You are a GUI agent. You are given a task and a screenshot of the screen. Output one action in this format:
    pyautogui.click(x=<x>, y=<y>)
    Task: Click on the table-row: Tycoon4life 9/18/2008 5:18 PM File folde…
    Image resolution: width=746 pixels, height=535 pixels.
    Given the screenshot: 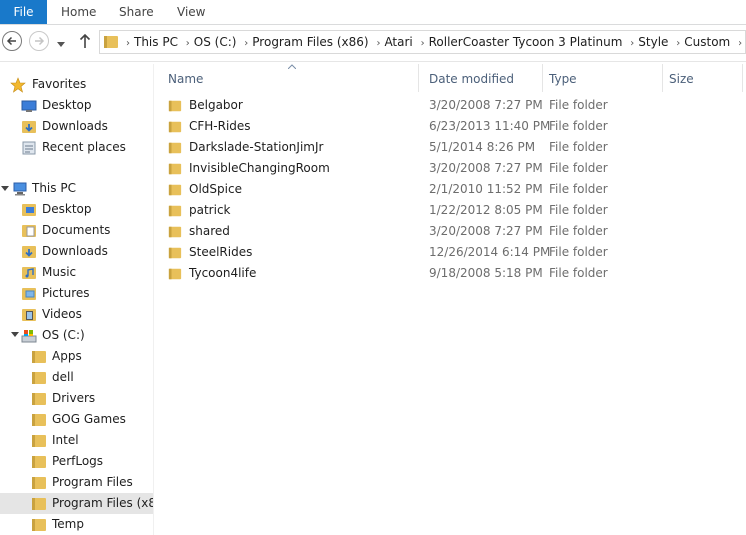 What is the action you would take?
    pyautogui.click(x=454, y=273)
    